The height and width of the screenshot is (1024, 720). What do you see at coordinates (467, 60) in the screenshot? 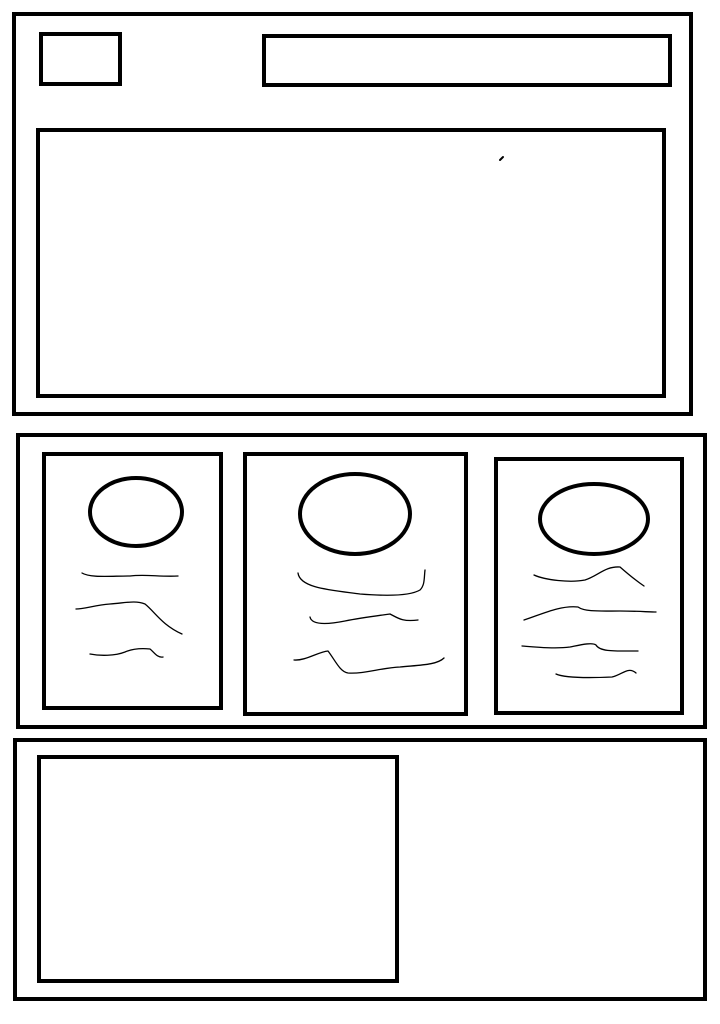
I see `nav-bar-box` at bounding box center [467, 60].